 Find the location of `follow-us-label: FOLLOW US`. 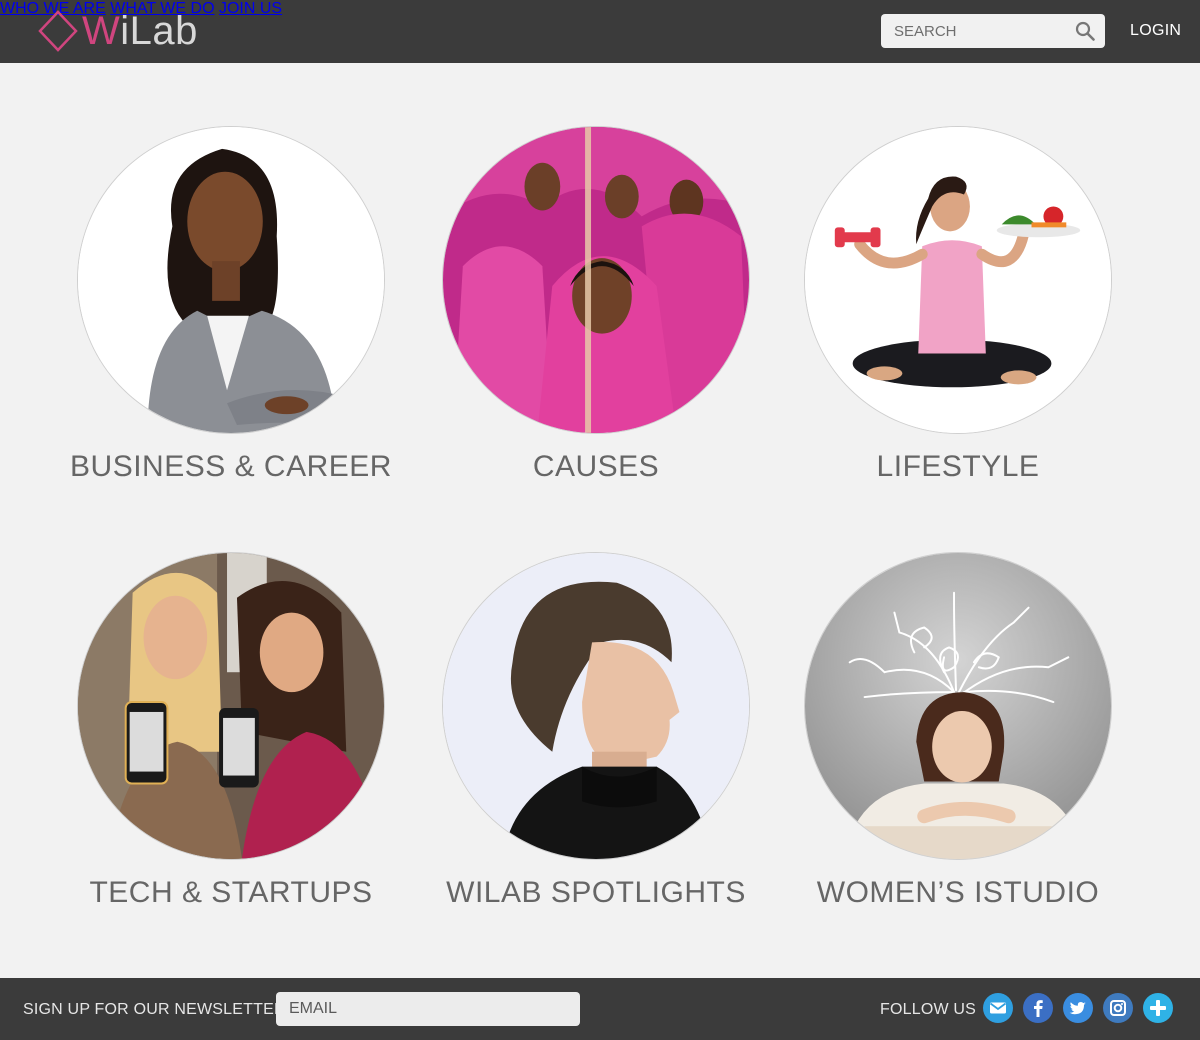

follow-us-label: FOLLOW US is located at coordinates (928, 1009).